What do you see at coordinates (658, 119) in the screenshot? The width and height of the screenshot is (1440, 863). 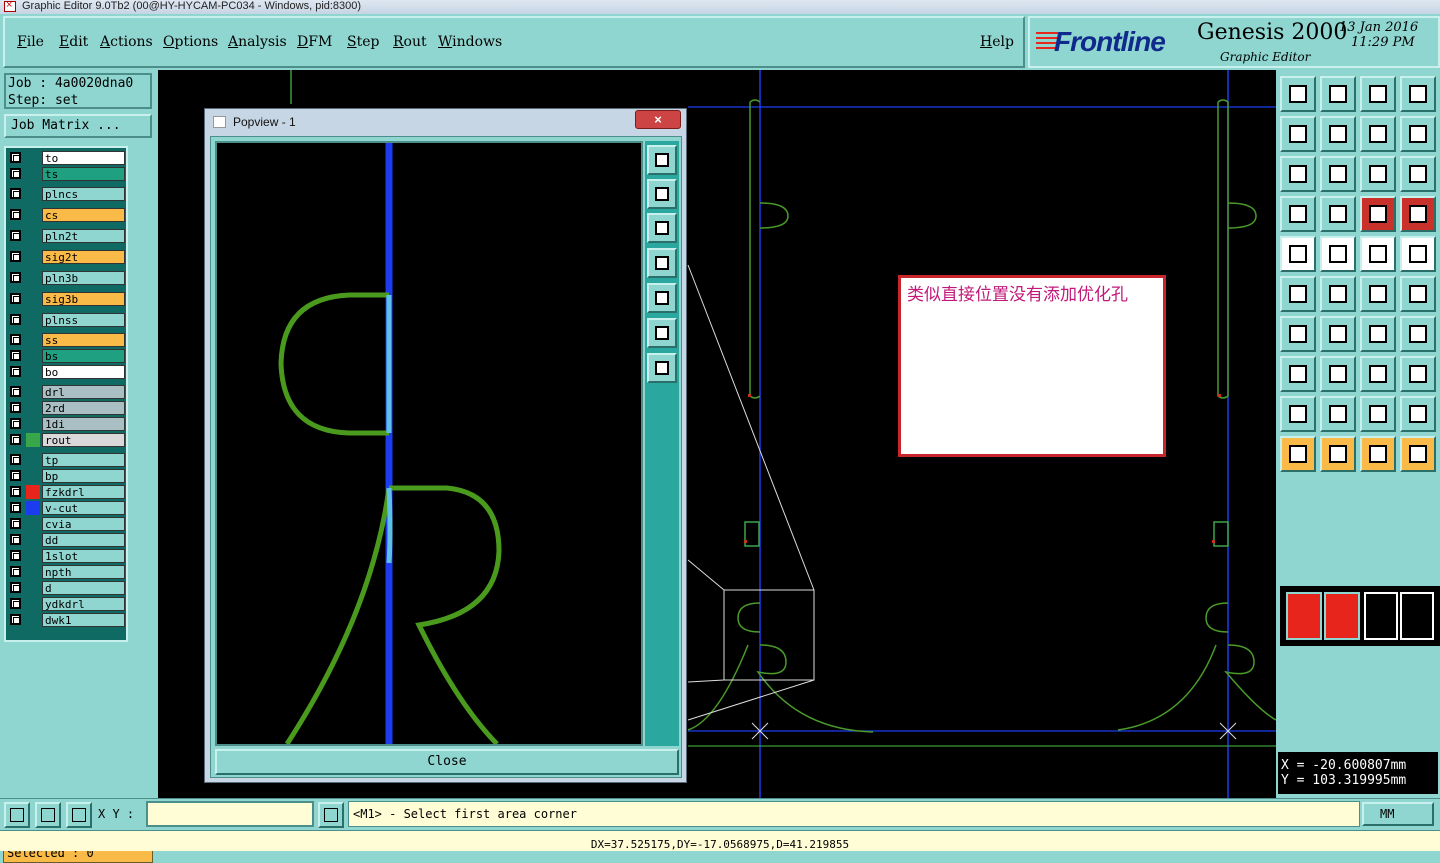 I see `popview-close-x-button: ×` at bounding box center [658, 119].